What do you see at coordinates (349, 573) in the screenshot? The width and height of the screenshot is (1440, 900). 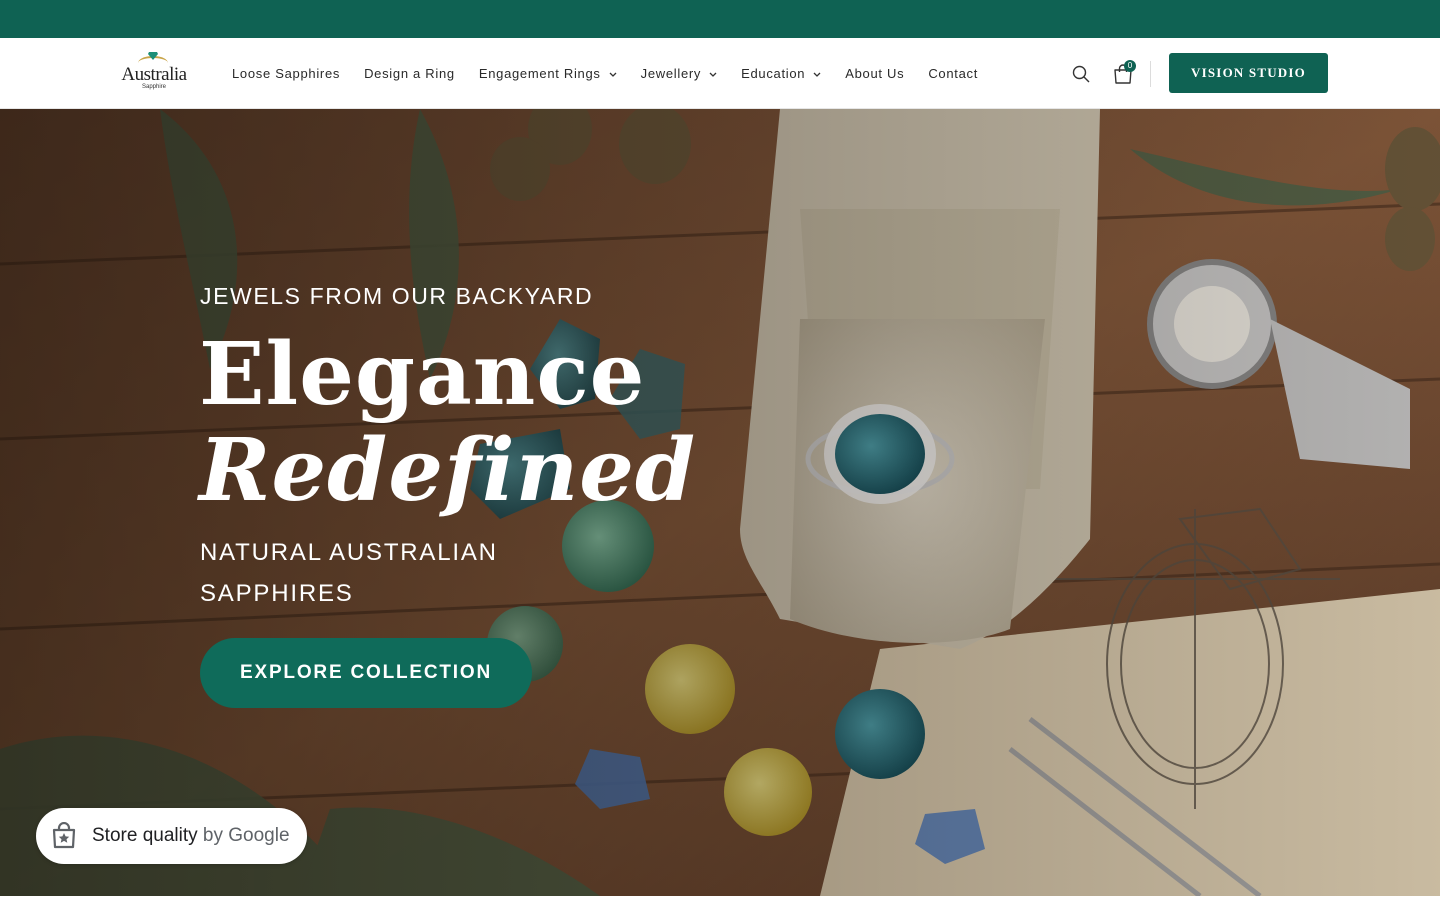 I see `hero-subheading: NATURAL AUSTRALIAN SAPPHIRES` at bounding box center [349, 573].